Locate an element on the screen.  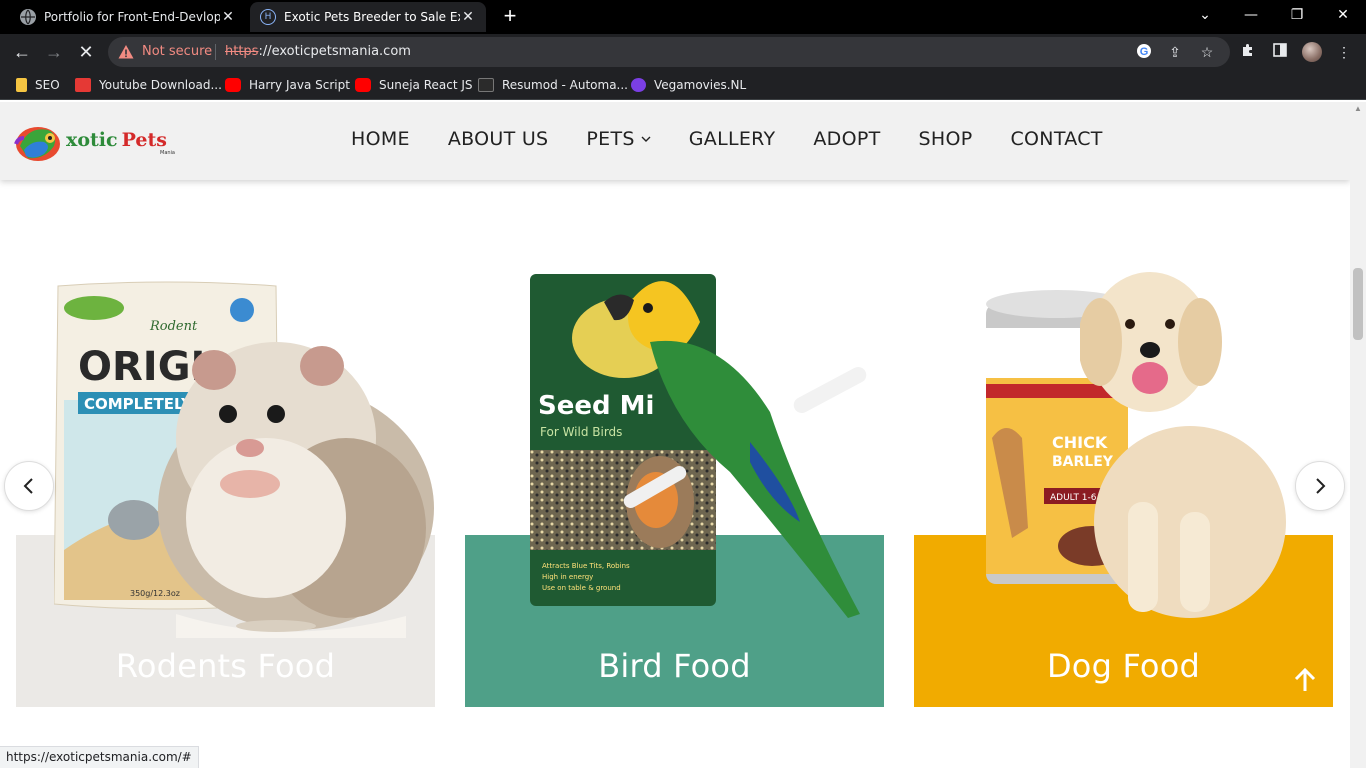
carousel-next-button is located at coordinates (1320, 486).